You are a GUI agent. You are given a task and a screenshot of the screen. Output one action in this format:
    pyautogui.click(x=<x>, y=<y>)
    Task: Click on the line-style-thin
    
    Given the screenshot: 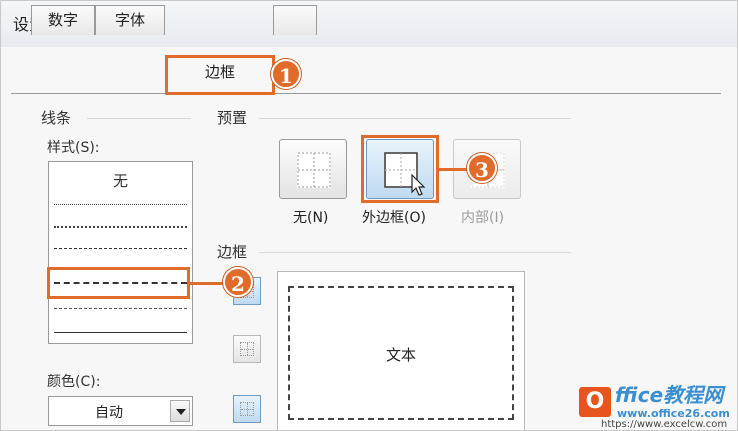 What is the action you would take?
    pyautogui.click(x=120, y=333)
    